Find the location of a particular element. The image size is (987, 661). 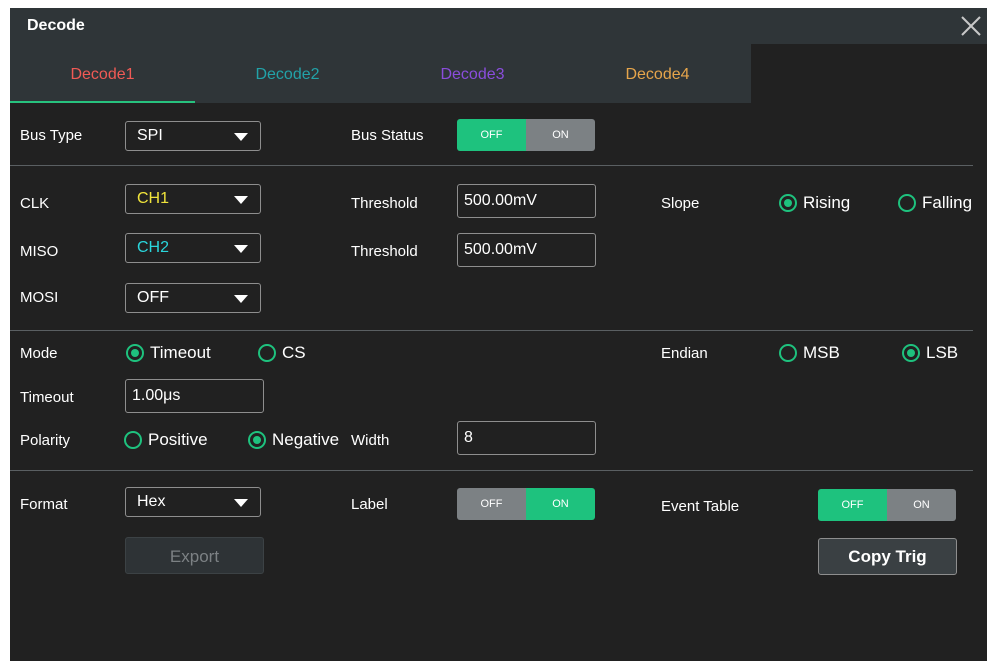

bus-type-label: Bus Type is located at coordinates (51, 135).